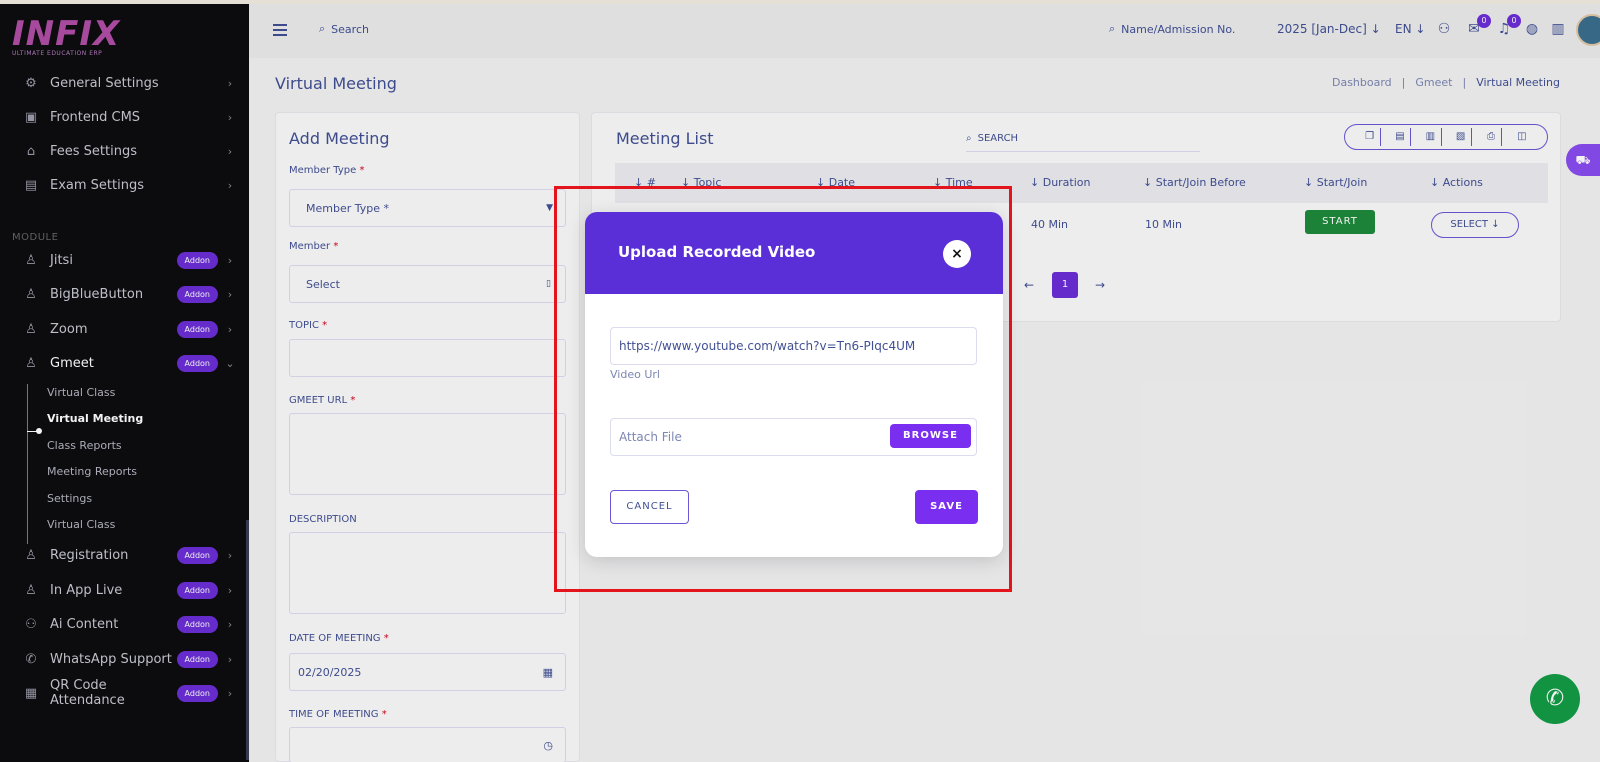 Image resolution: width=1600 pixels, height=762 pixels. I want to click on cancel-button: CANCEL, so click(649, 507).